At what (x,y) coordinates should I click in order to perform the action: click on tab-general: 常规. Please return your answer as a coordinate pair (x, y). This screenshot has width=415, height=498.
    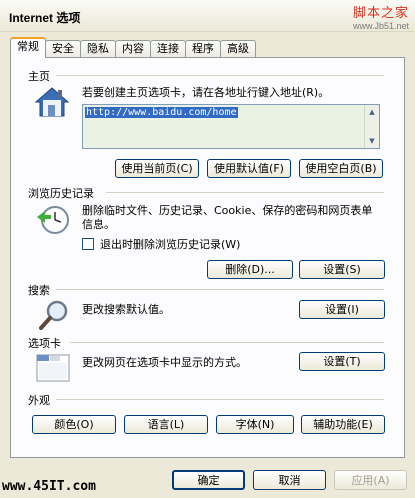
    Looking at the image, I should click on (28, 47).